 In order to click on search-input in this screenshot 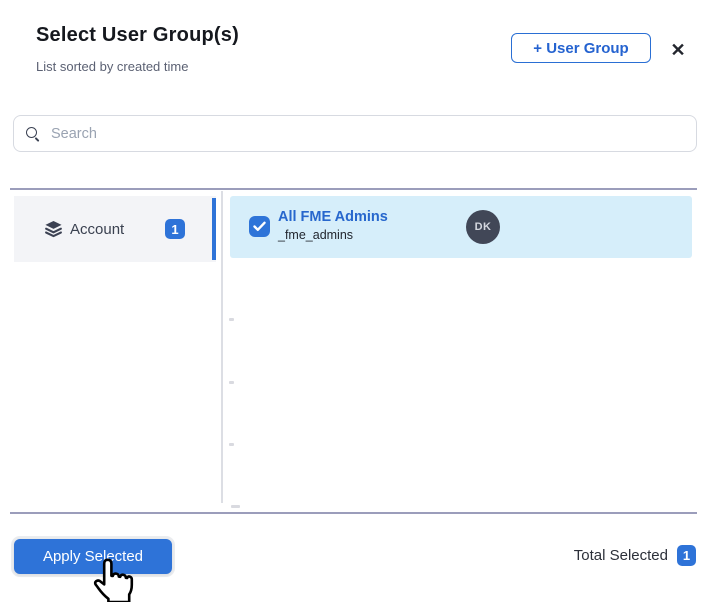, I will do `click(372, 133)`.